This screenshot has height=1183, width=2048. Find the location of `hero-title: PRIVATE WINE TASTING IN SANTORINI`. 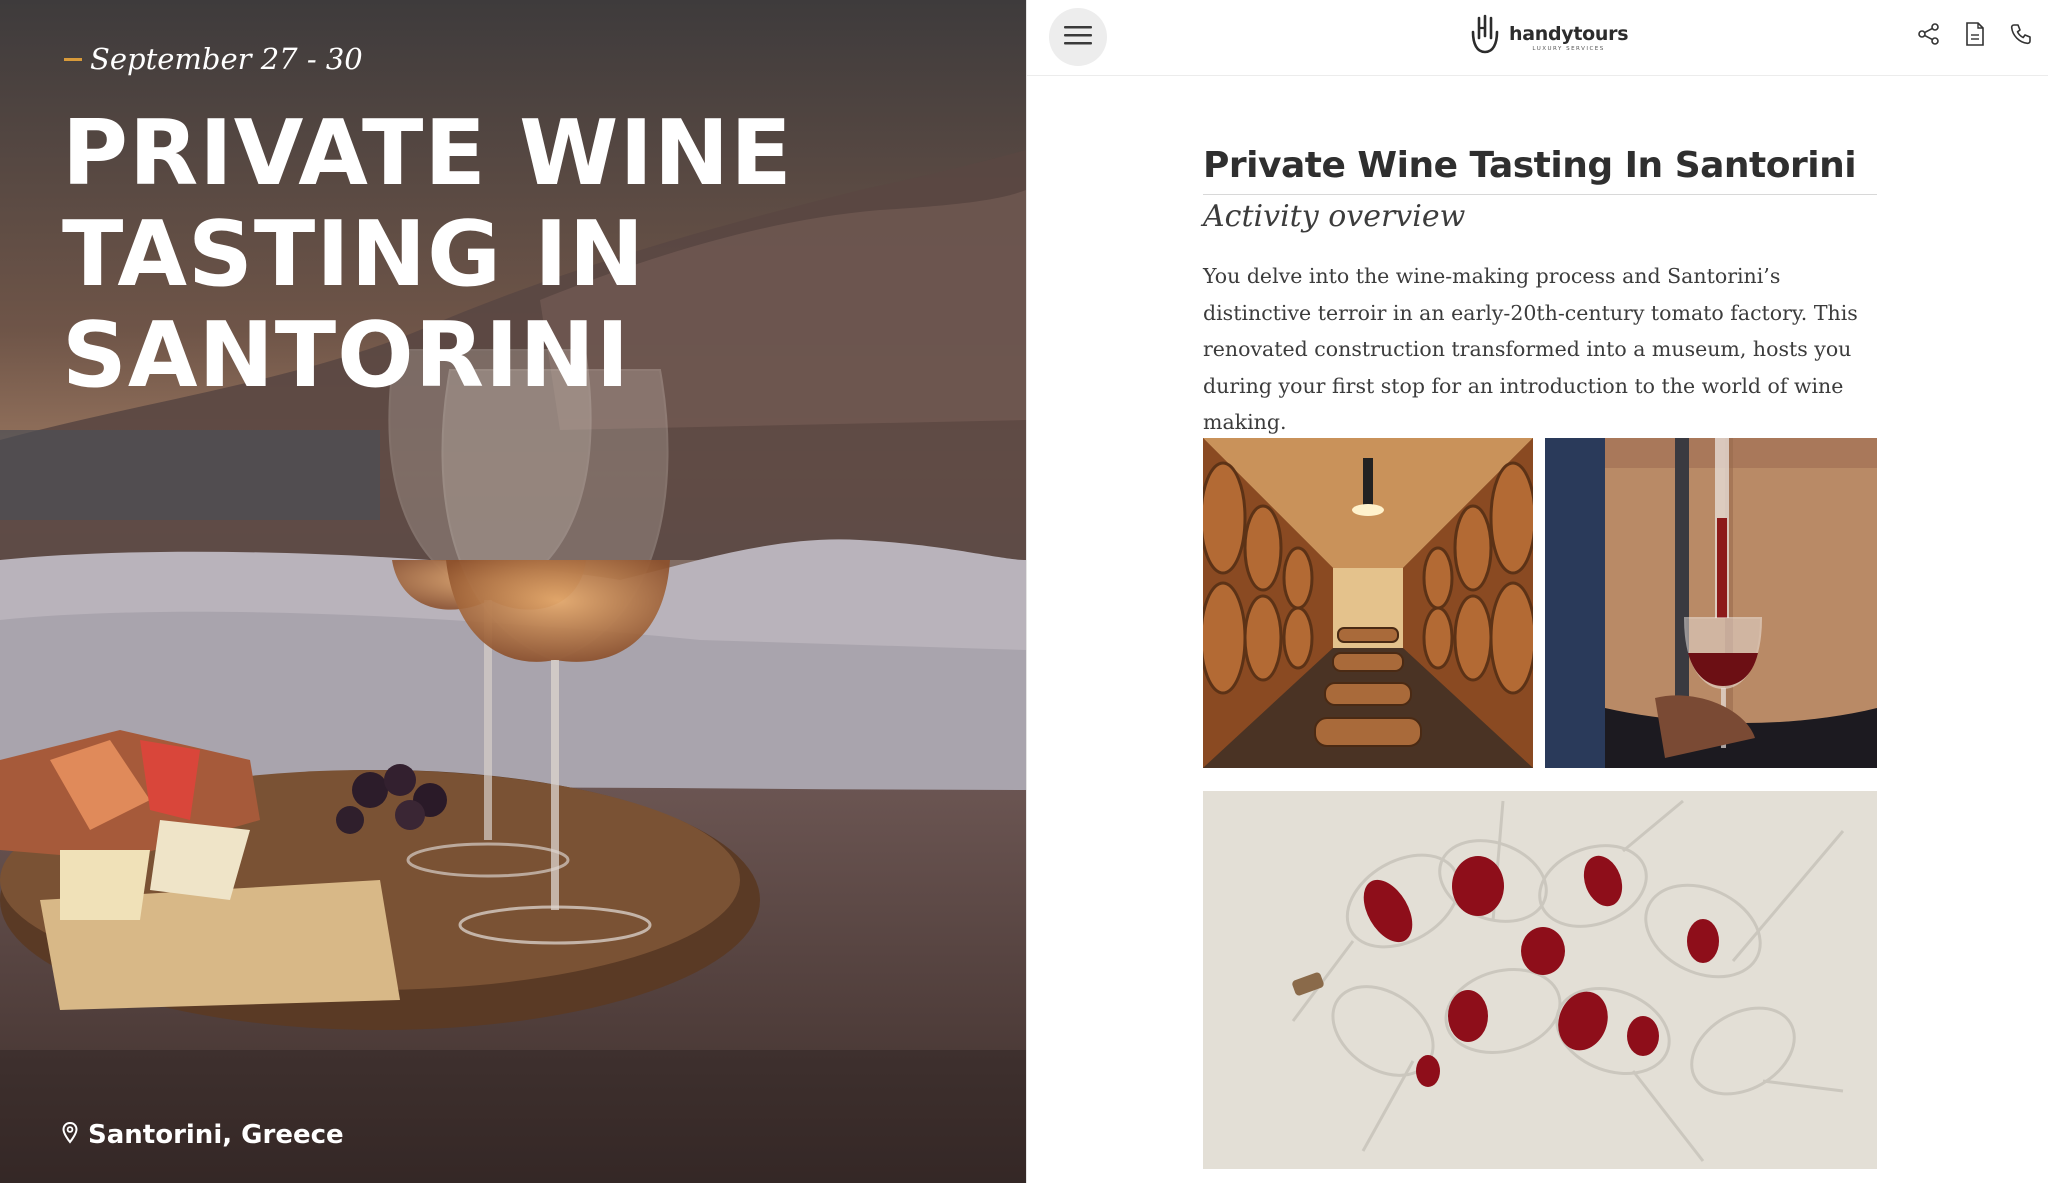

hero-title: PRIVATE WINE TASTING IN SANTORINI is located at coordinates (442, 254).